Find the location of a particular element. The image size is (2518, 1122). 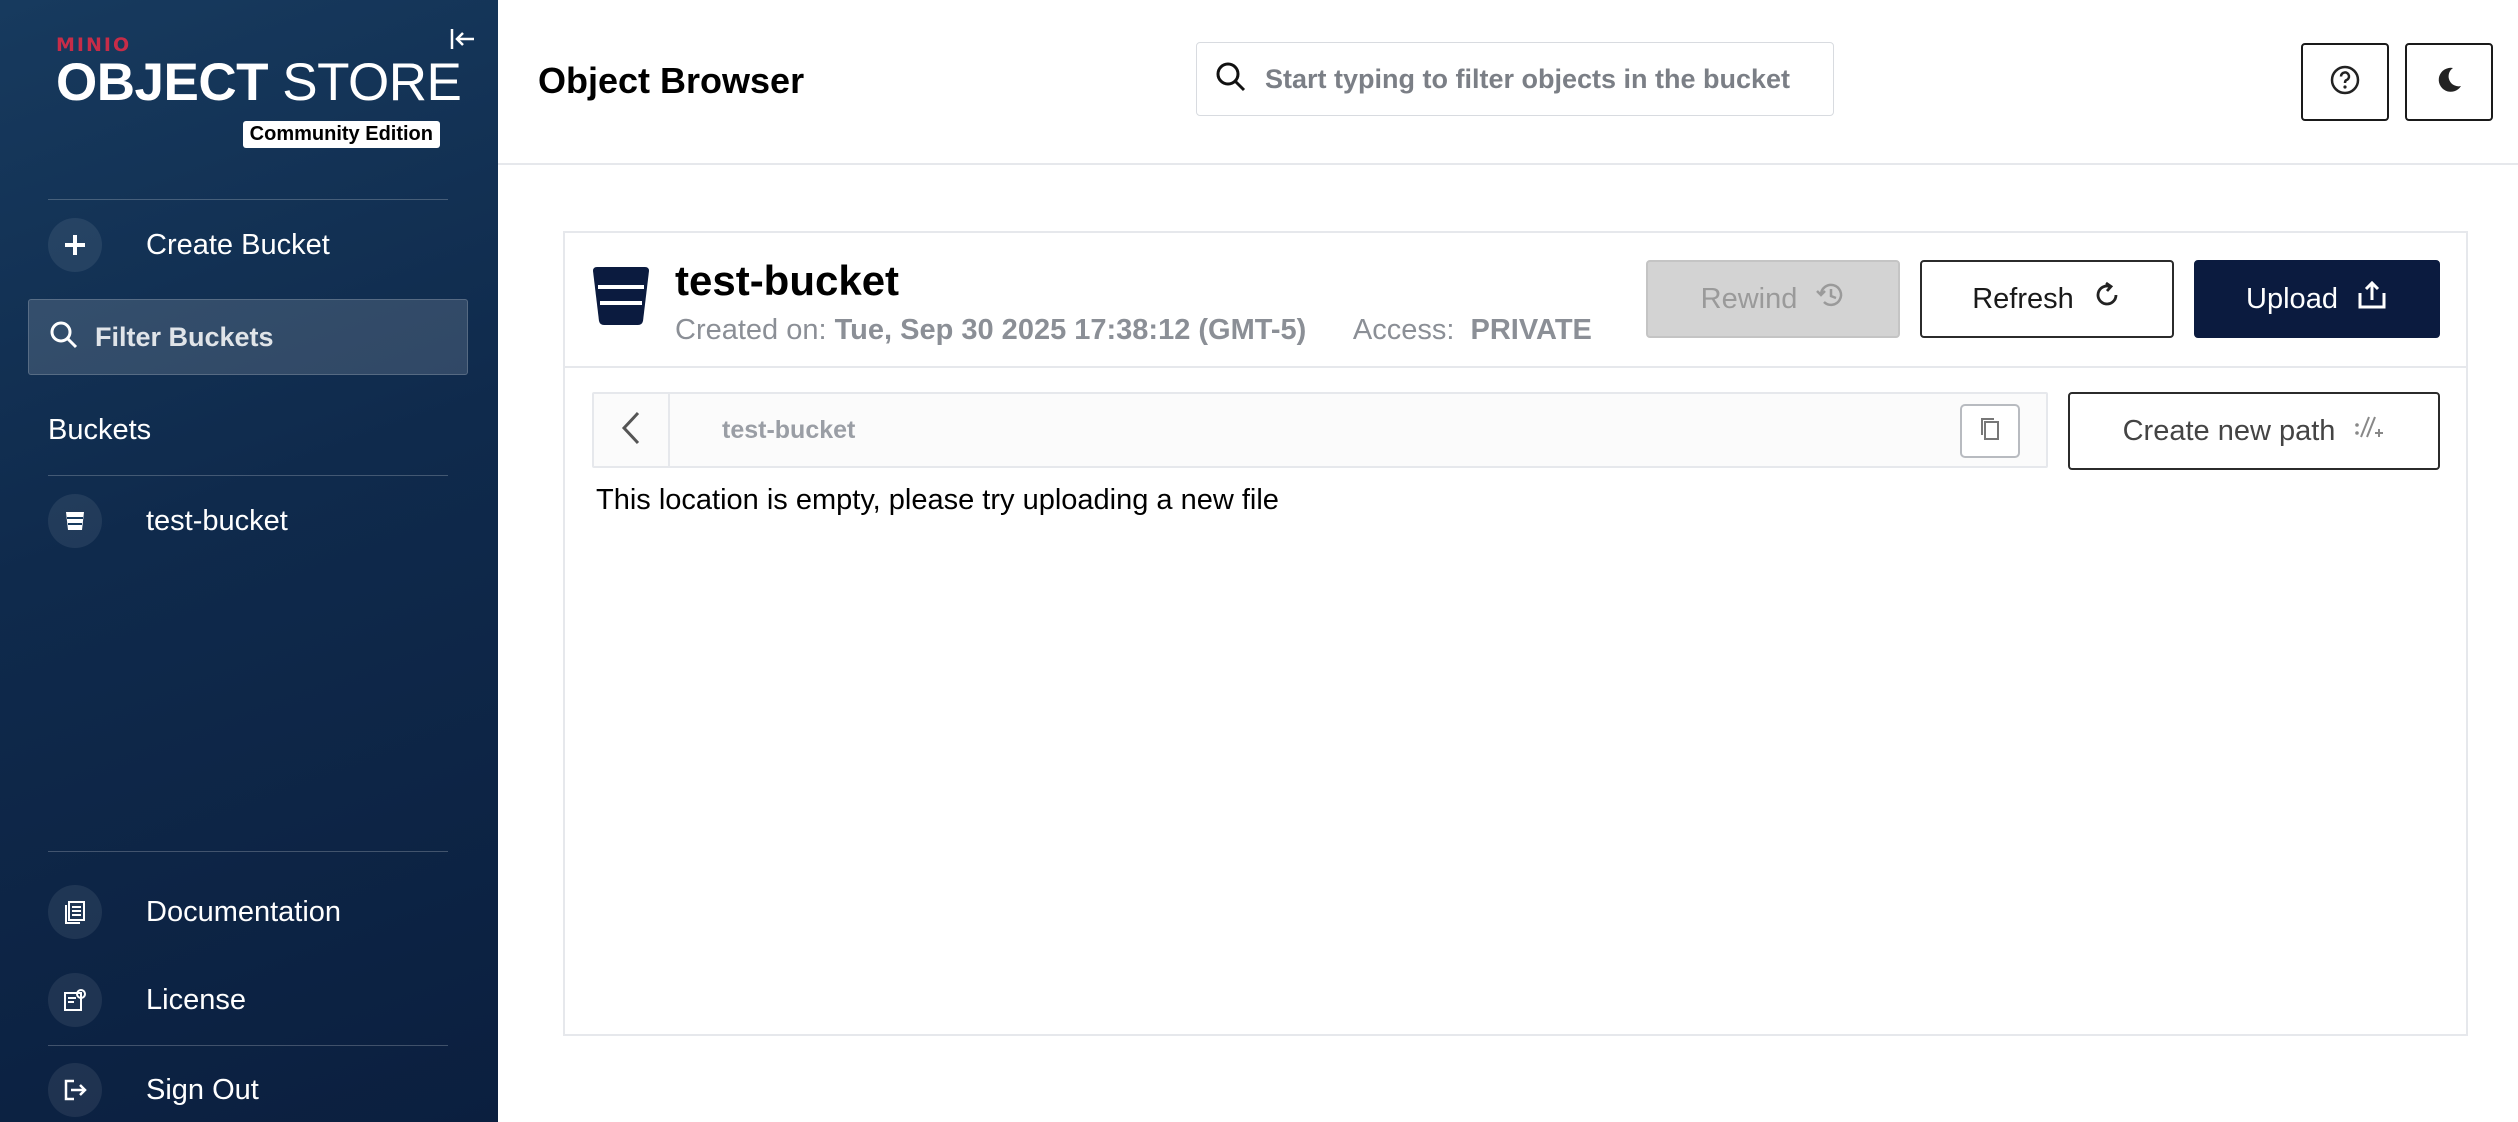

sidebar-item-test-bucket: test-bucket is located at coordinates (168, 521).